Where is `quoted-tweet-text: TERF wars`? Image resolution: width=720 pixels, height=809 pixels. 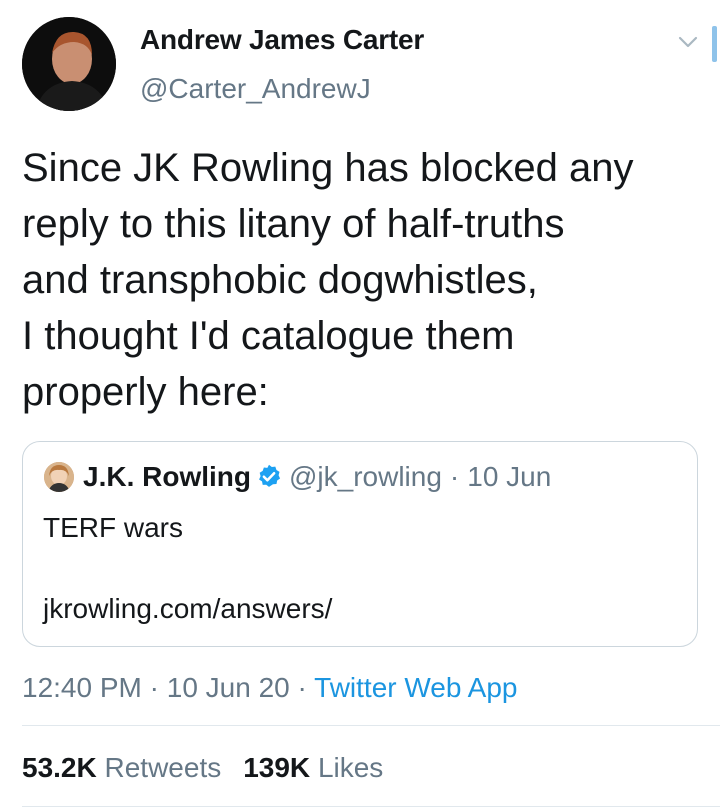 quoted-tweet-text: TERF wars is located at coordinates (113, 527).